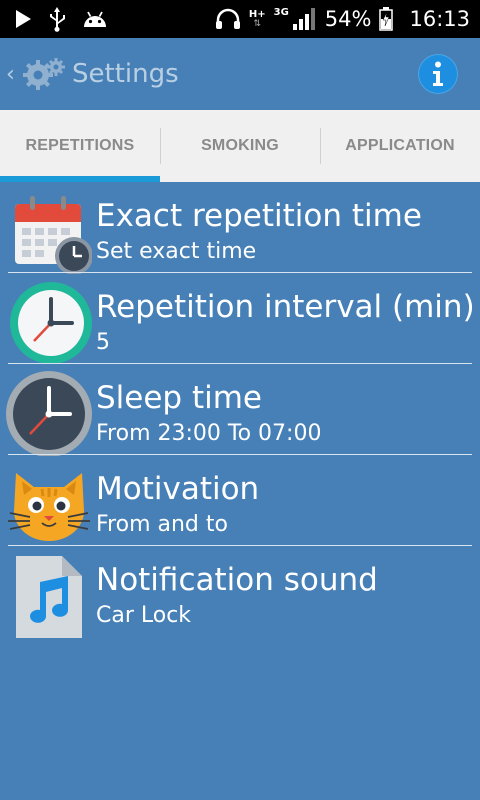  I want to click on tab-smoking: SMOKING, so click(240, 146).